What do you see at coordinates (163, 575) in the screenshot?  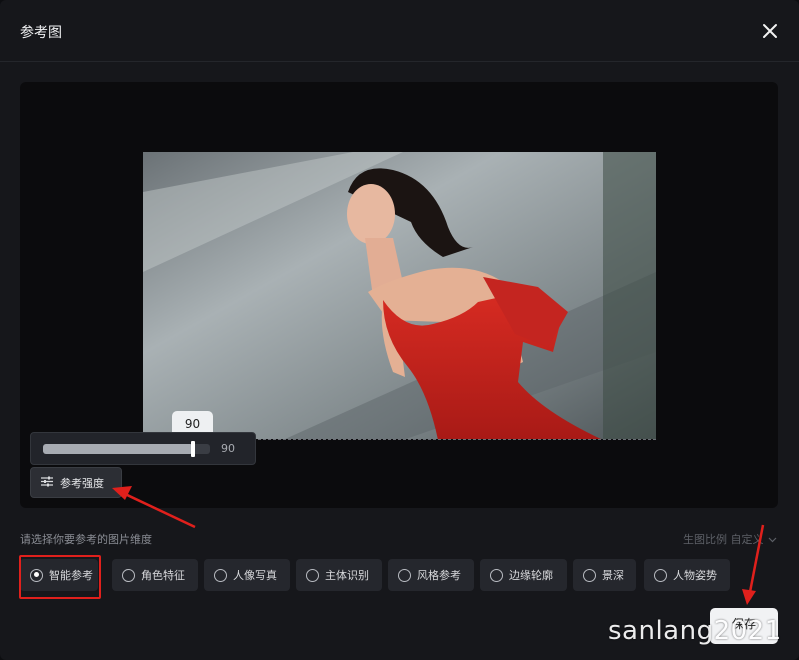 I see `dimension-option-label: 角色特征` at bounding box center [163, 575].